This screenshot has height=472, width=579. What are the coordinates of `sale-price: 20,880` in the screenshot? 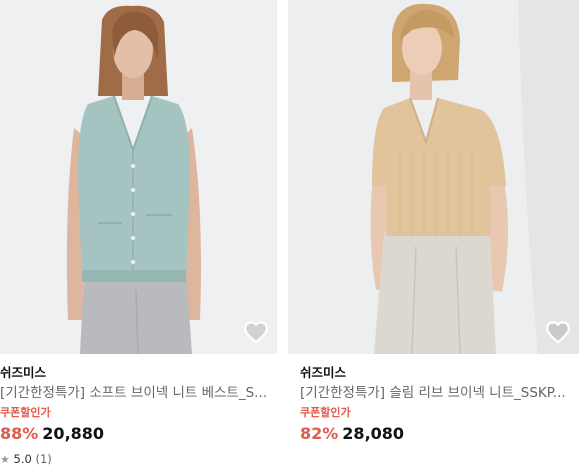 It's located at (73, 433).